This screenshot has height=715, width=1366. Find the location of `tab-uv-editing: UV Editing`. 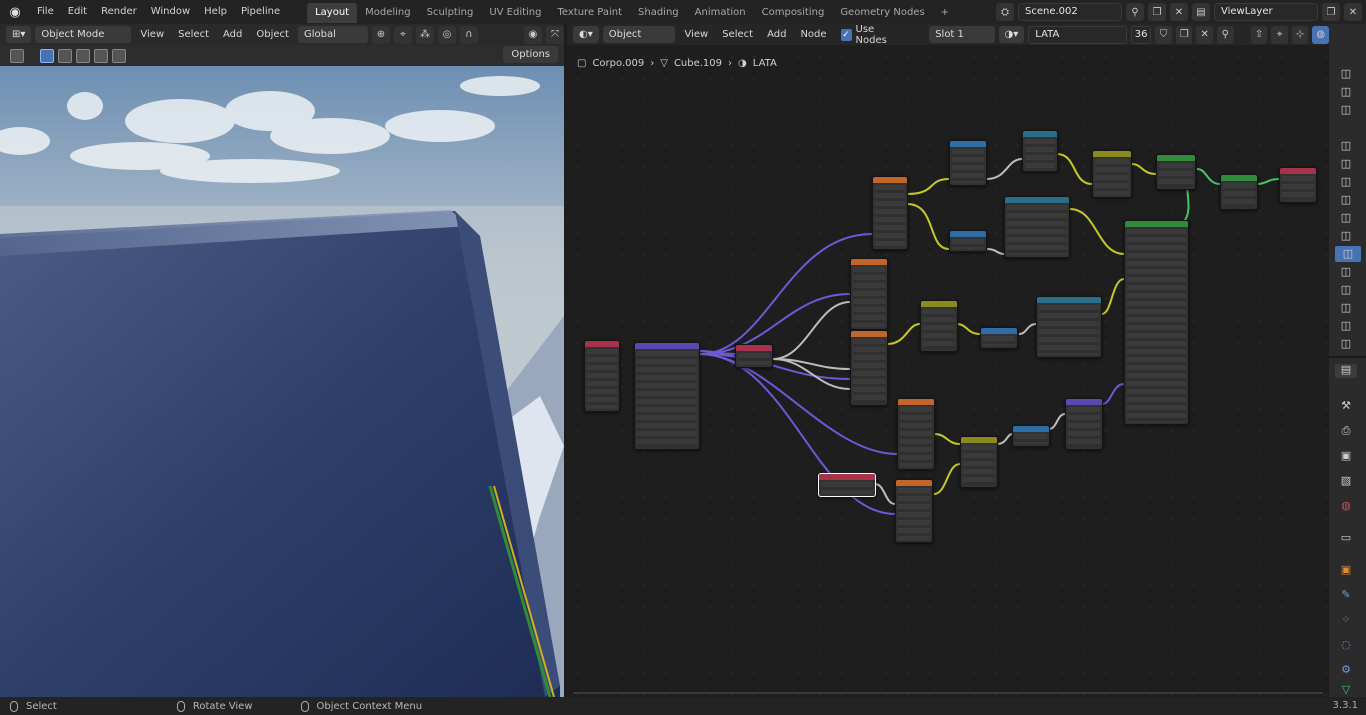

tab-uv-editing: UV Editing is located at coordinates (515, 13).